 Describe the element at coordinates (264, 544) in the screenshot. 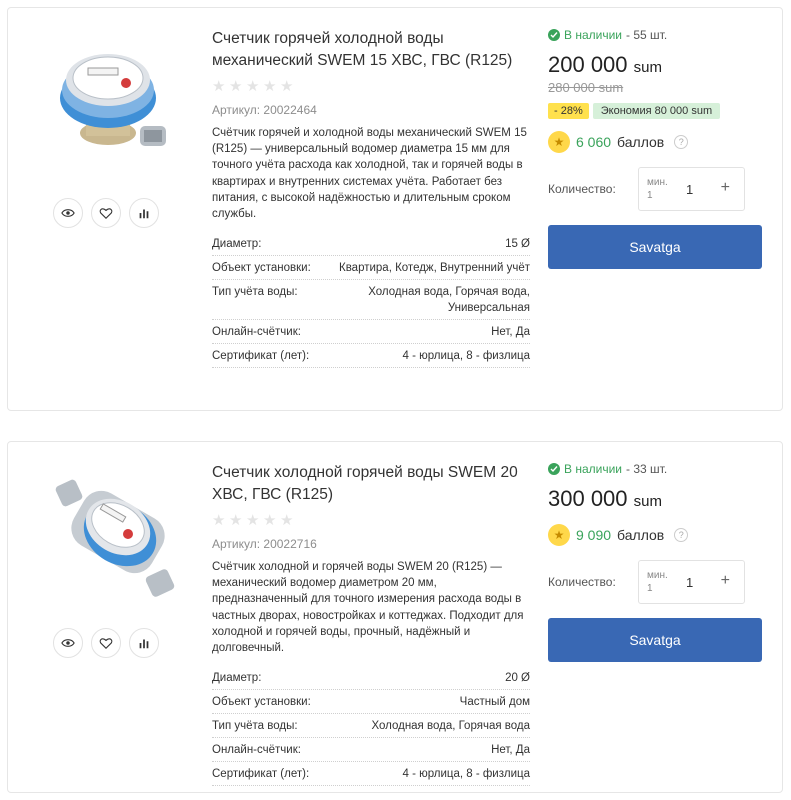

I see `product-sku: Артикул: 20022716` at that location.